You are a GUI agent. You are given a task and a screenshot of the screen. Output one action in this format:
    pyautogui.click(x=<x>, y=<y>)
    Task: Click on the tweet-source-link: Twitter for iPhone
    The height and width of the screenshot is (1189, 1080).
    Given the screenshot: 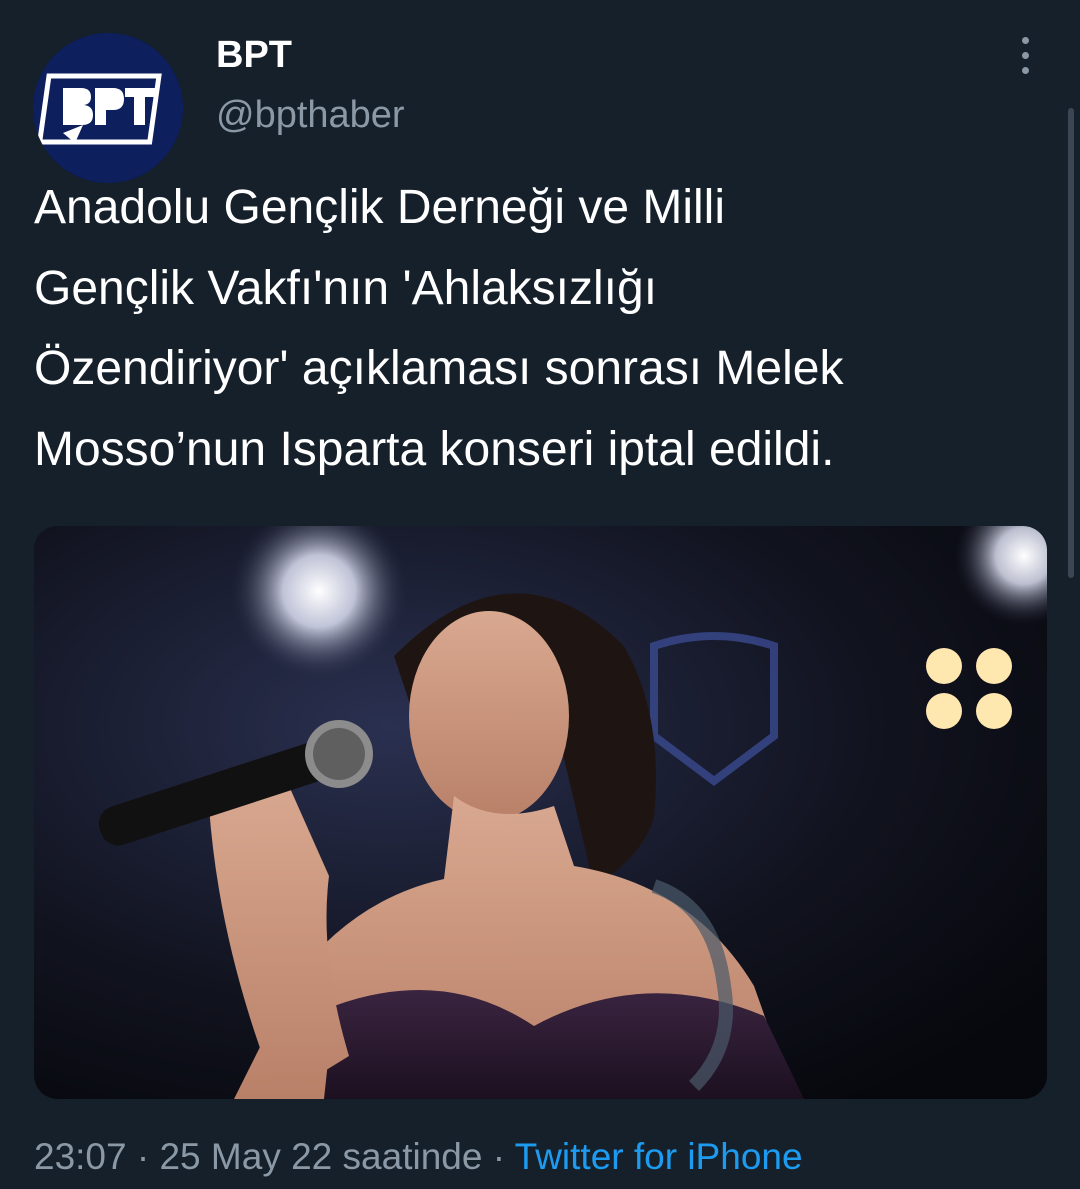 What is the action you would take?
    pyautogui.click(x=659, y=1156)
    